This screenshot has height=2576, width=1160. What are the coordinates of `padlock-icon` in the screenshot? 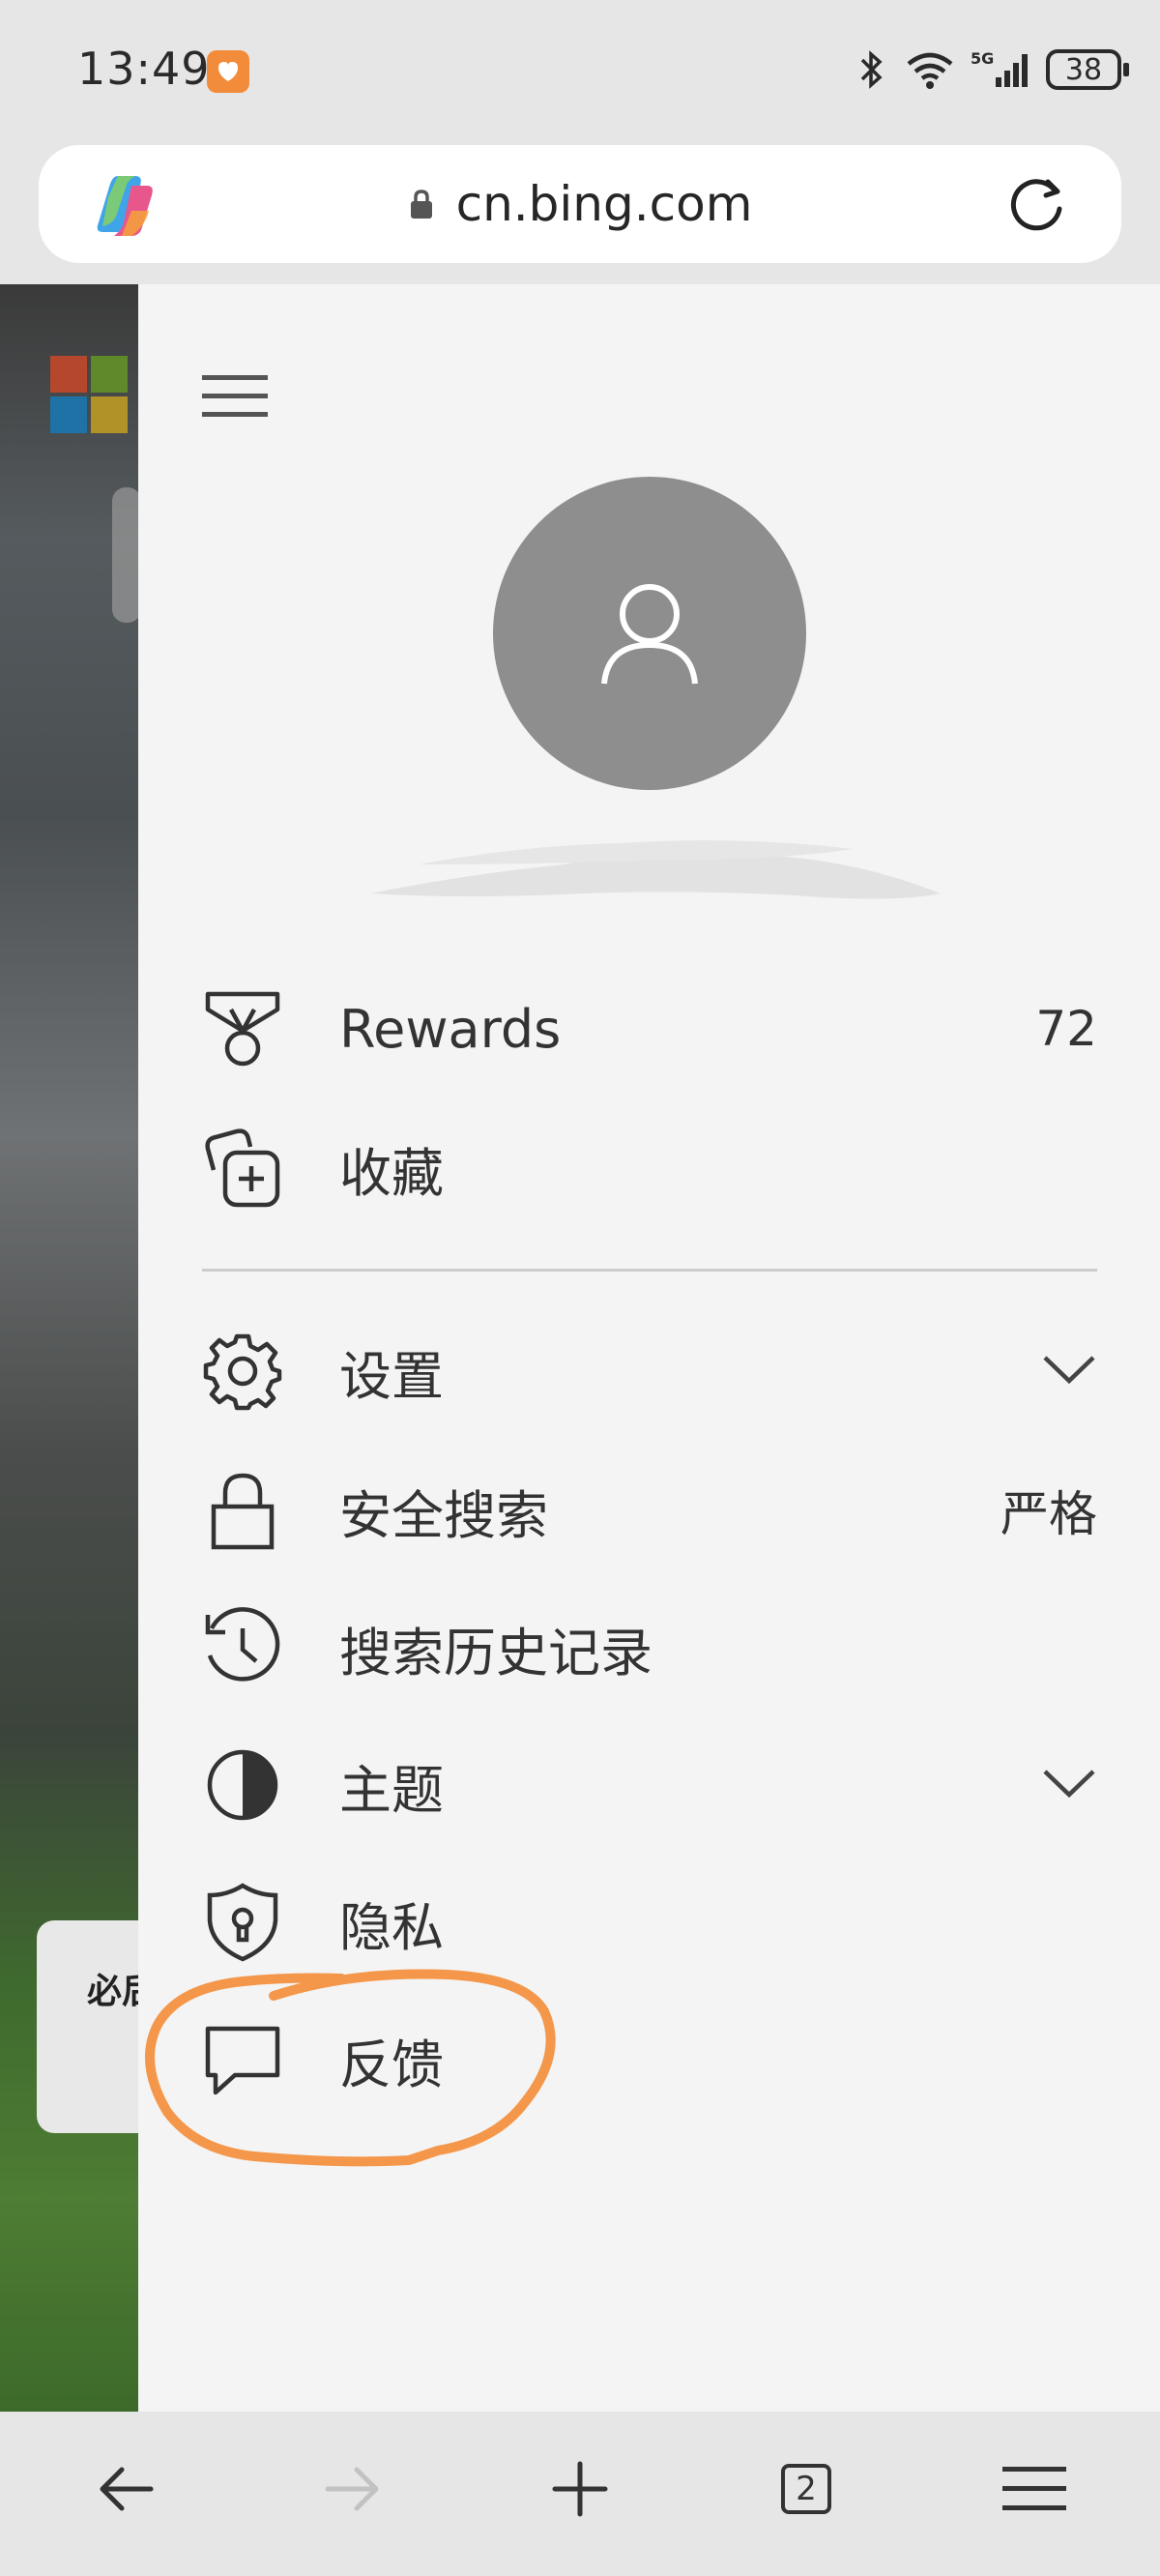 It's located at (243, 1510).